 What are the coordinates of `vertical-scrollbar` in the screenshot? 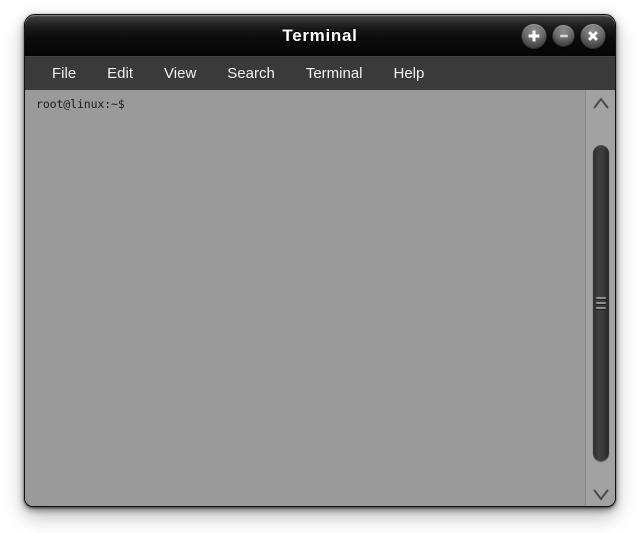 It's located at (600, 298).